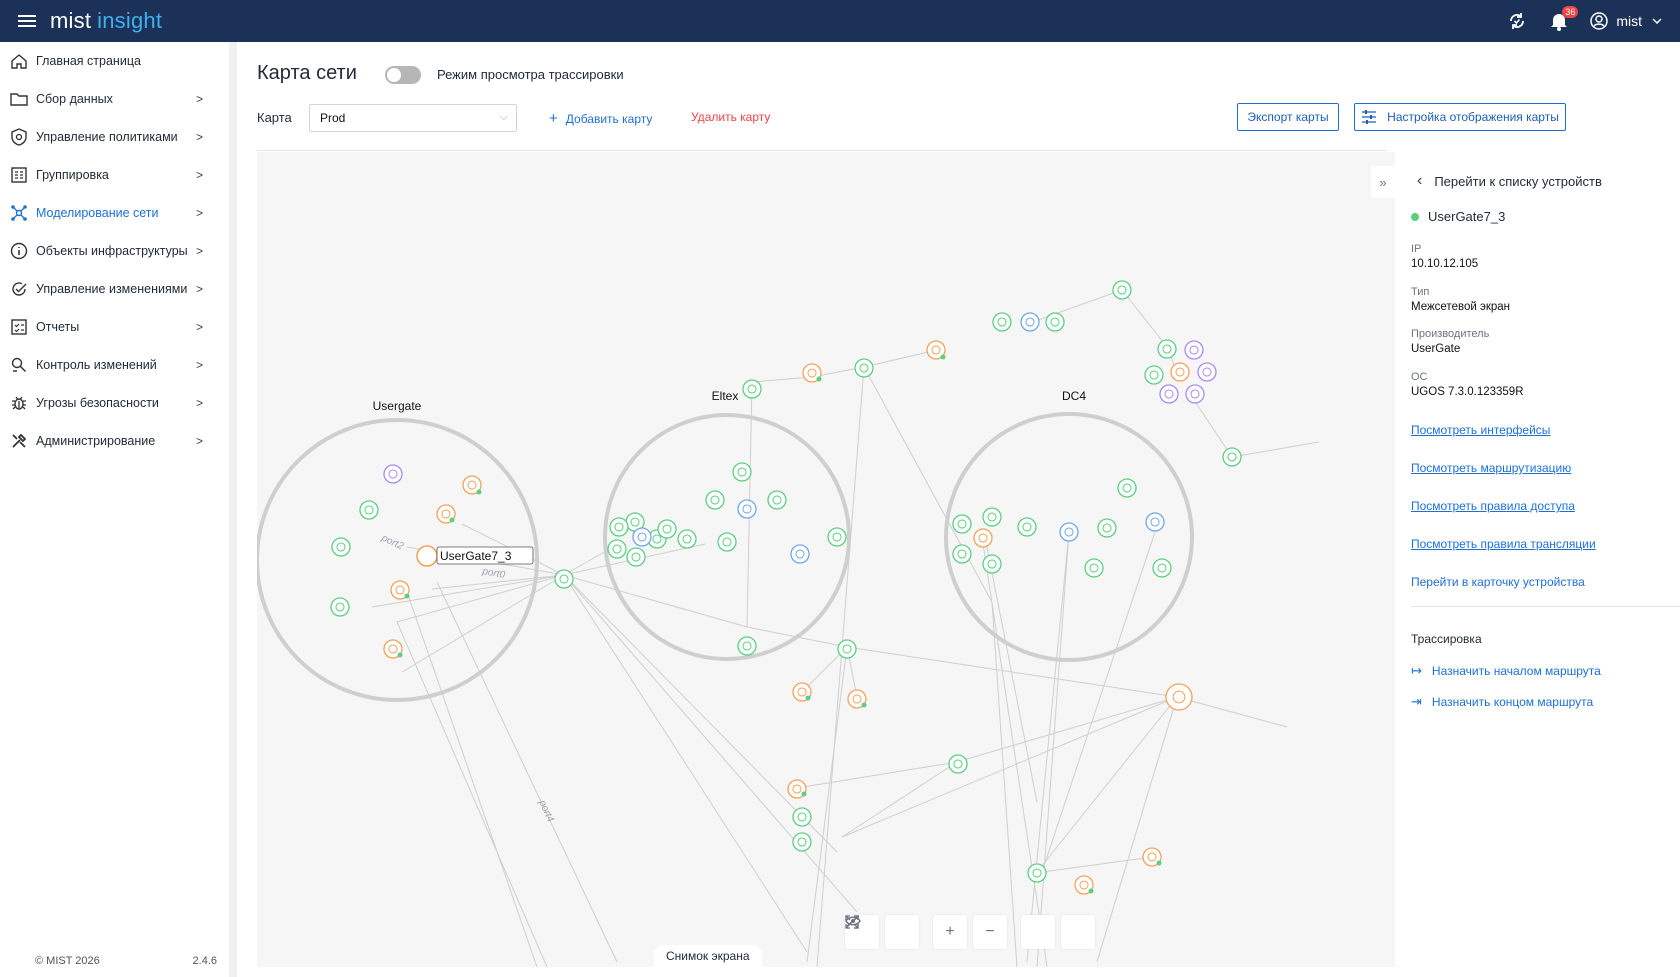 Image resolution: width=1680 pixels, height=977 pixels. Describe the element at coordinates (1502, 702) in the screenshot. I see `set-route-end-button: ⇥ Назначить концом маршрута` at that location.